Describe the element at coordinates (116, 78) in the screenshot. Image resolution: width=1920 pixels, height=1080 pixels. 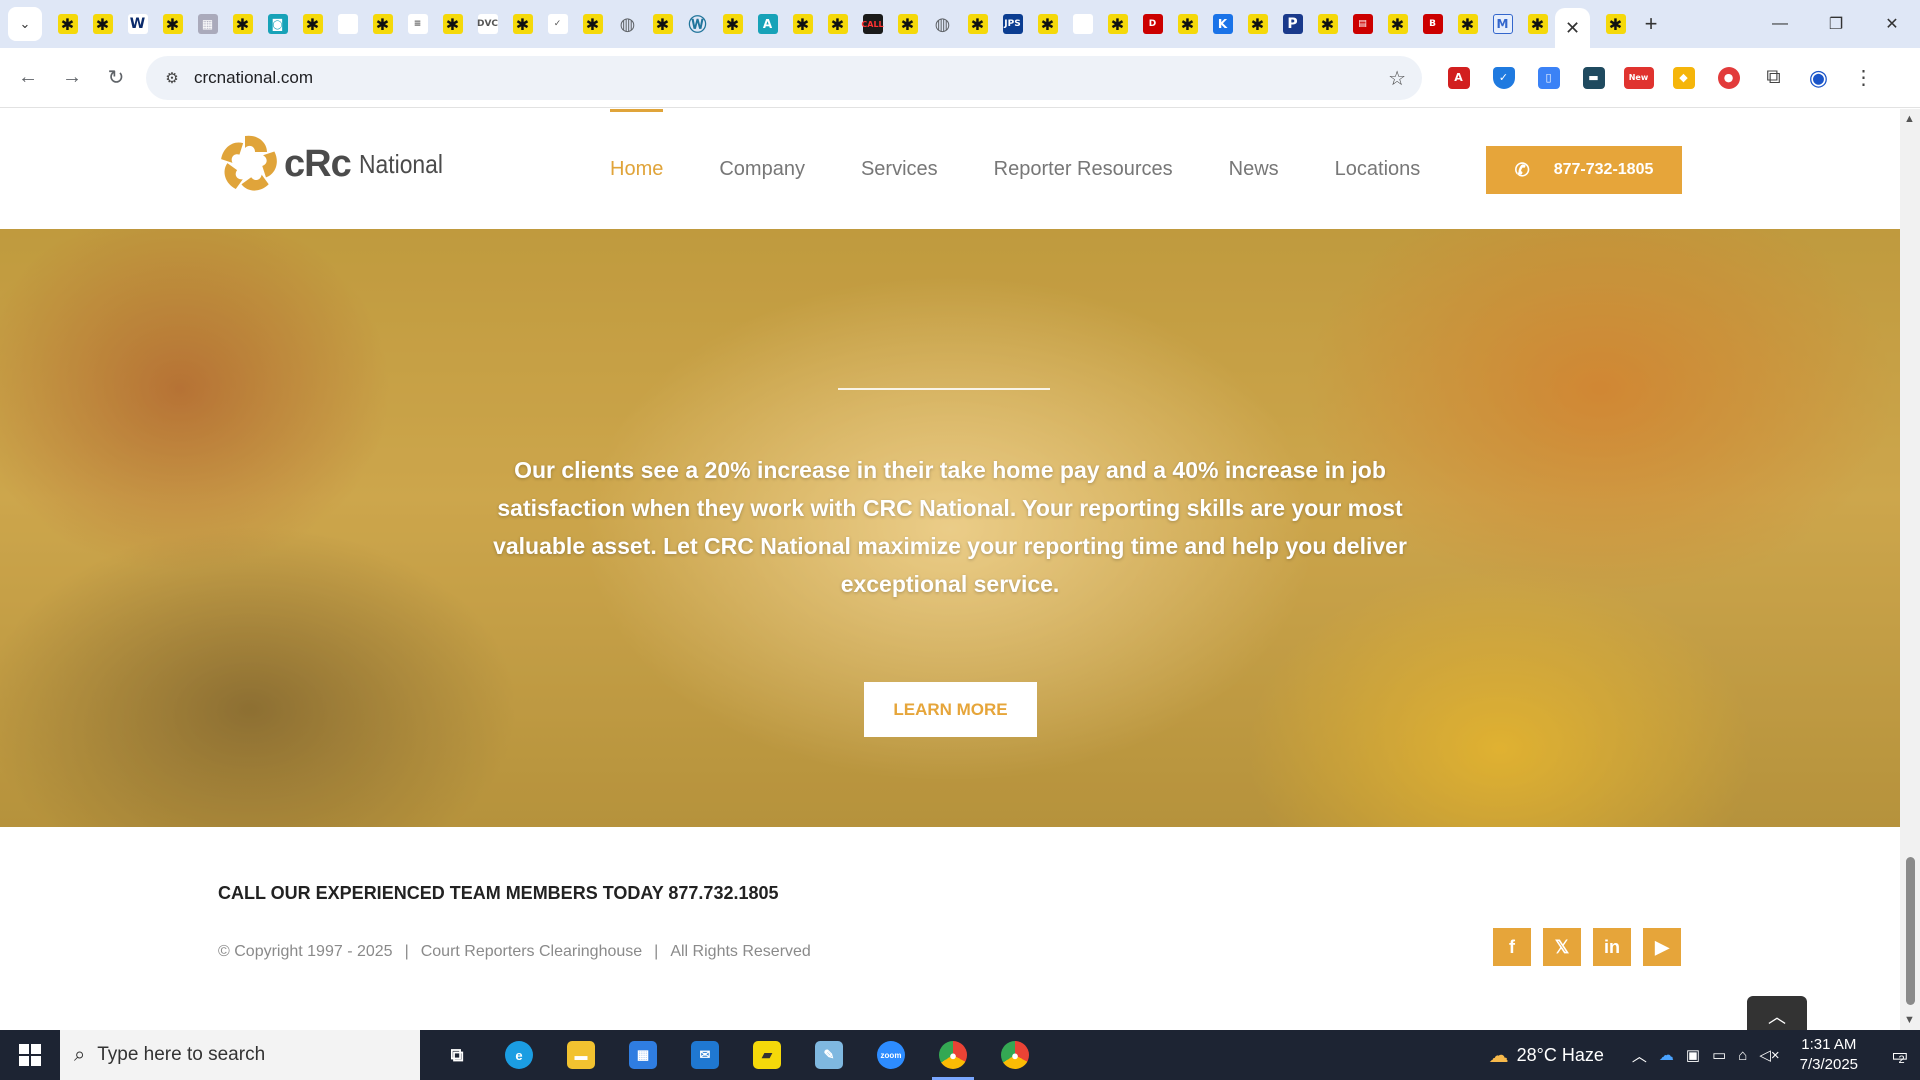
I see `reload-button: ↻` at that location.